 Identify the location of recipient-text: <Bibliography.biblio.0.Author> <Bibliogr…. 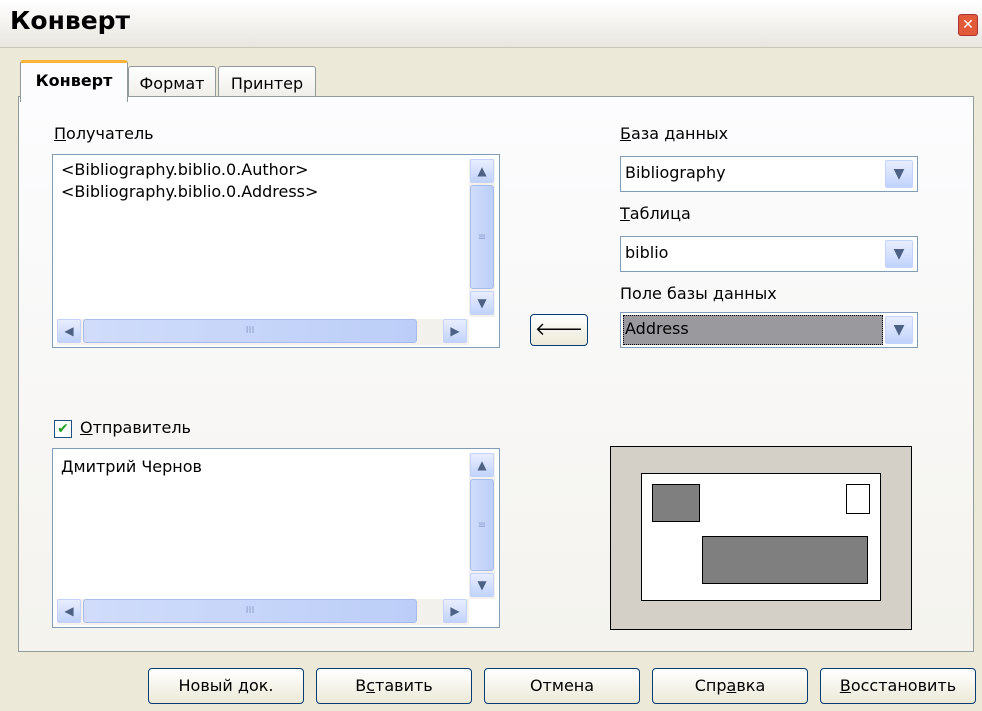
(189, 181).